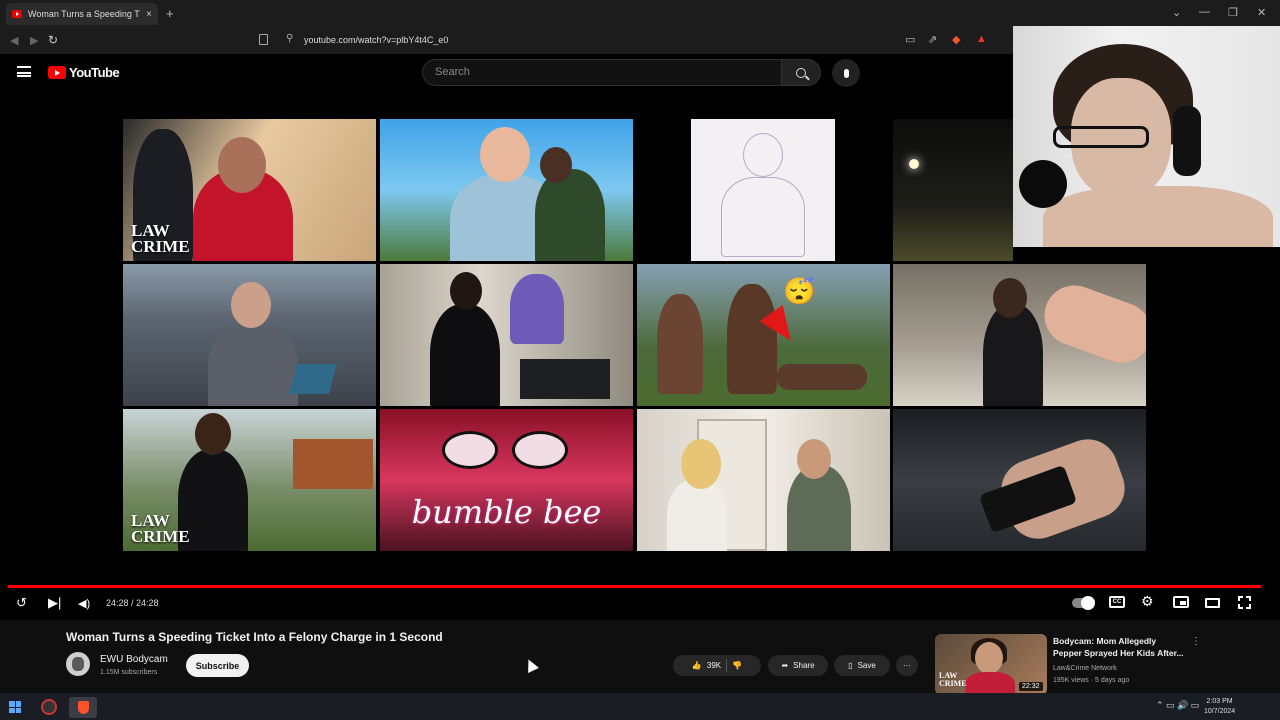 The width and height of the screenshot is (1280, 720). What do you see at coordinates (1261, 12) in the screenshot?
I see `close-window-button: ✕` at bounding box center [1261, 12].